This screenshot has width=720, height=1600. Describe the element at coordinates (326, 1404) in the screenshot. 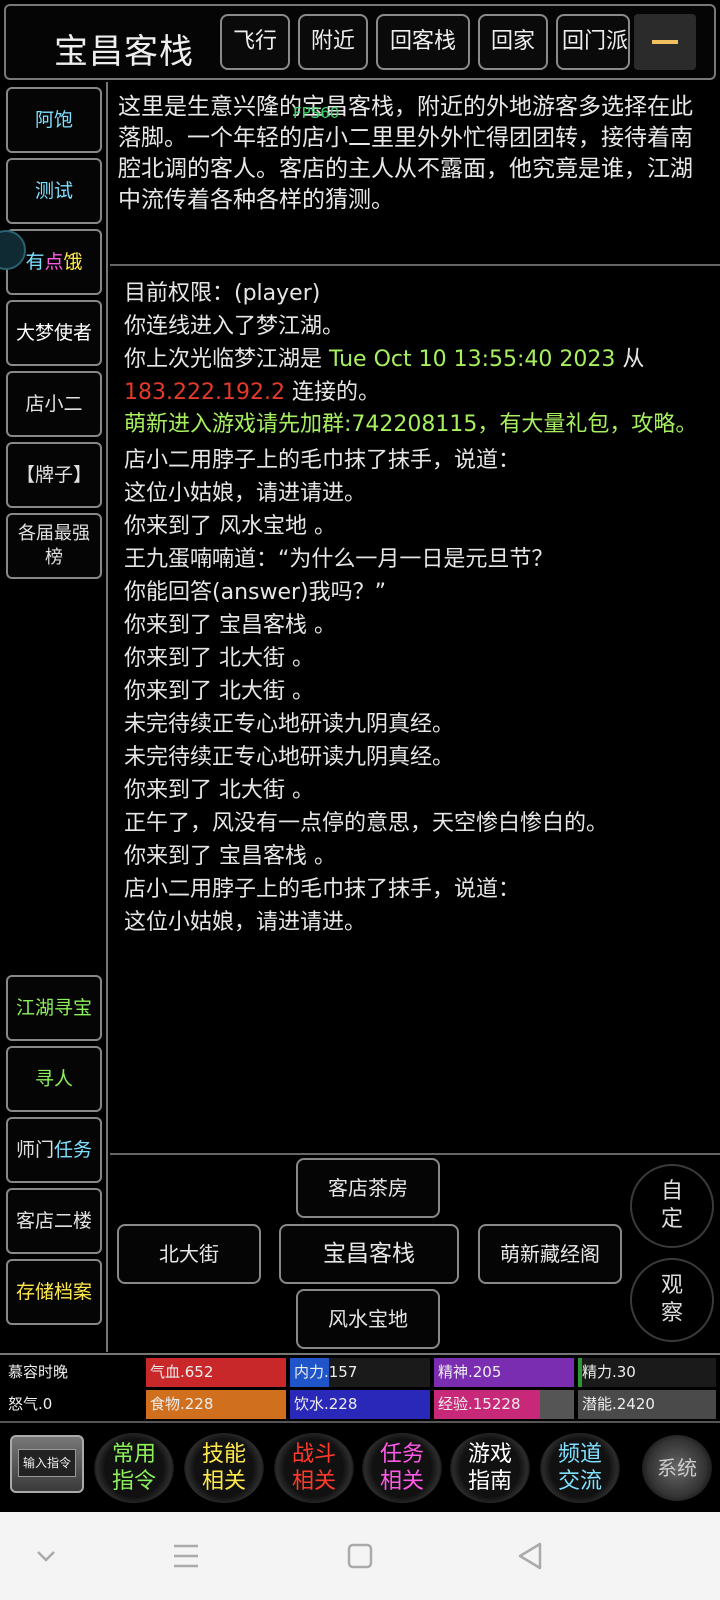

I see `water-value: 饮水.228` at that location.